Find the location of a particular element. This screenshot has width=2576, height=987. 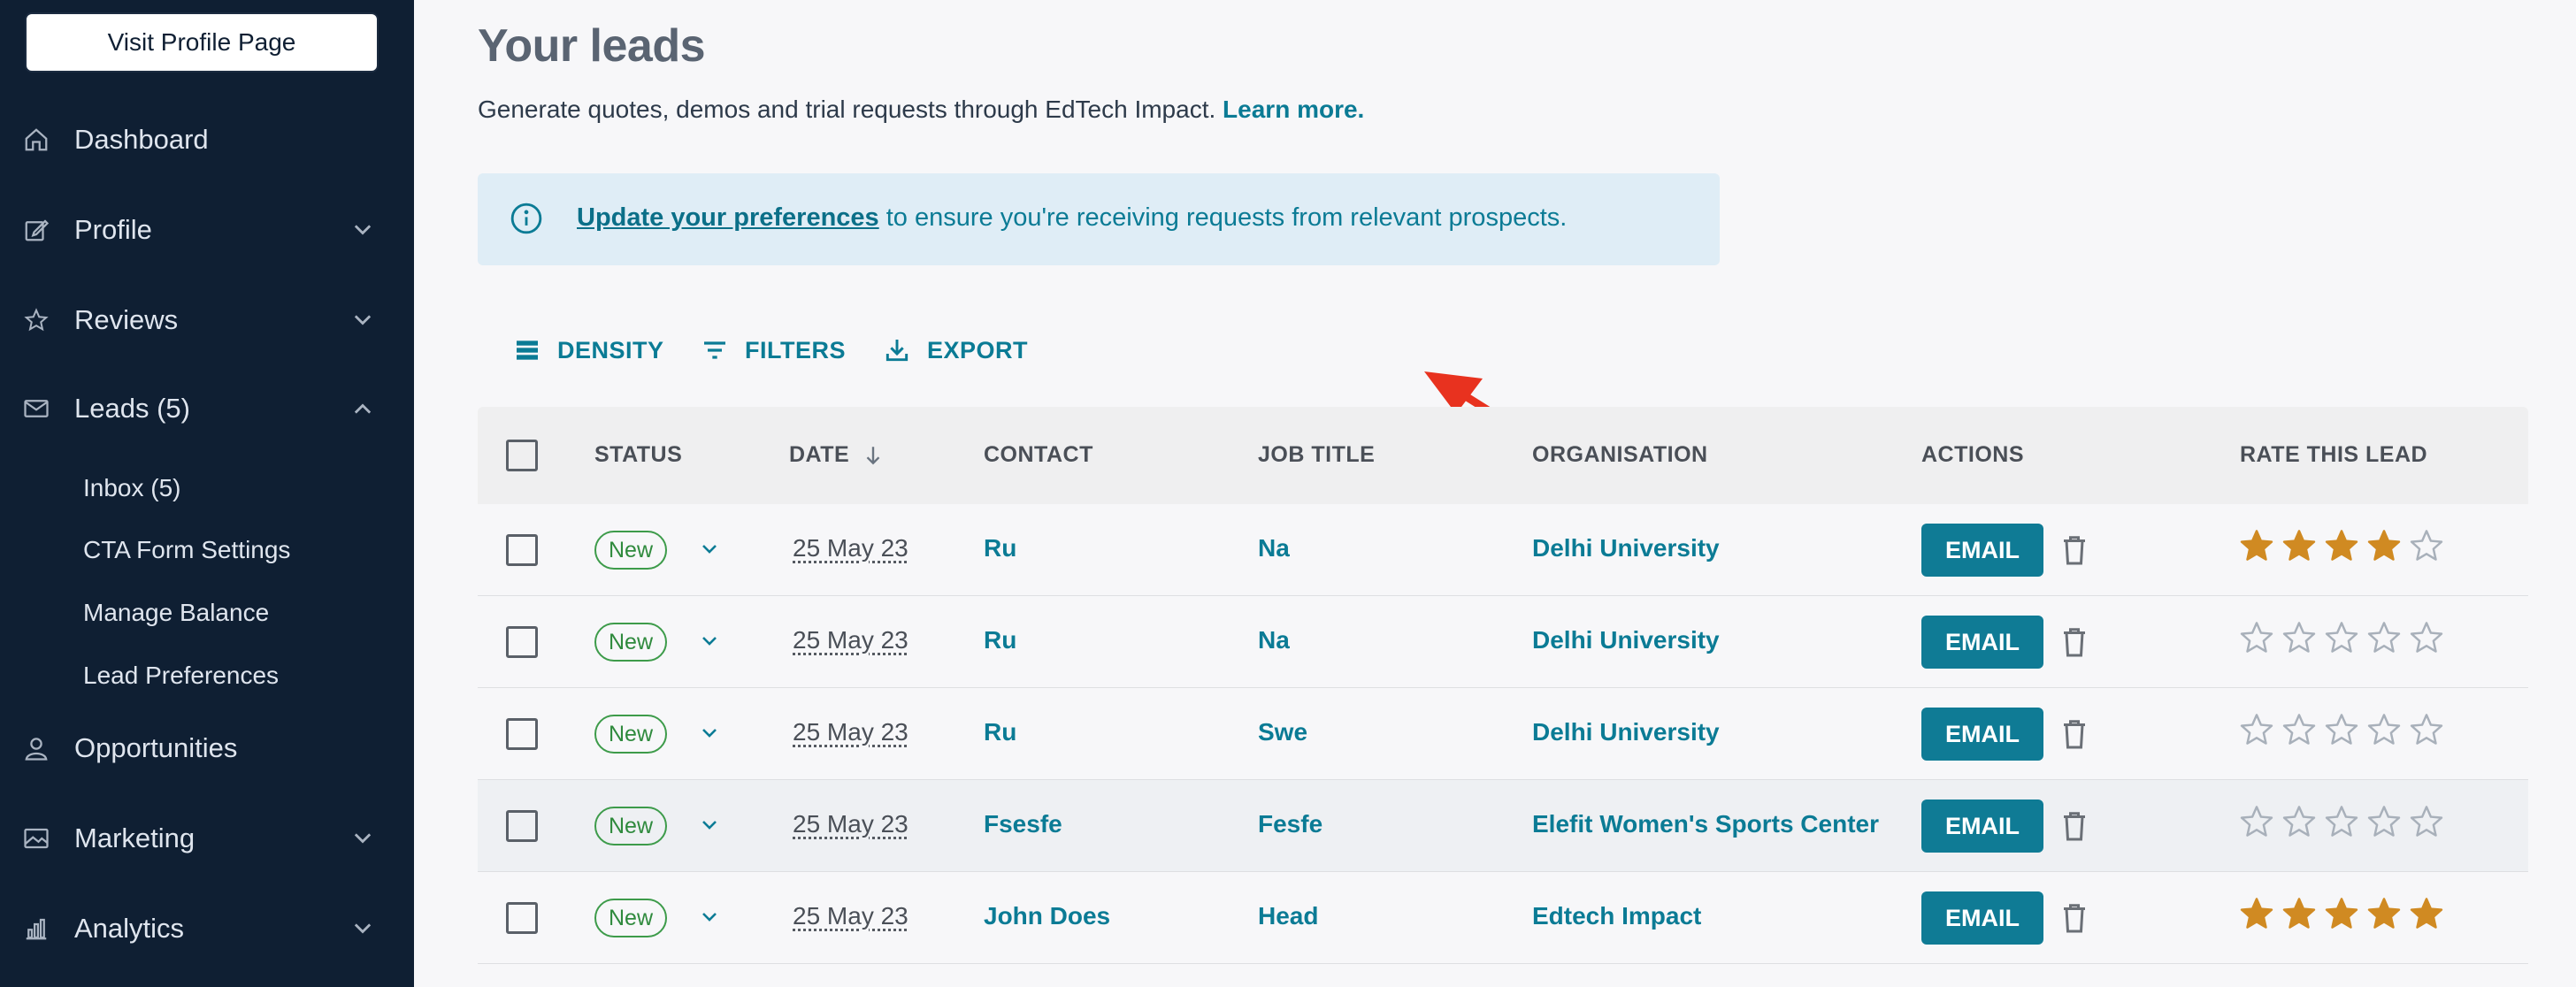

update-preferences-link: Update your preferences is located at coordinates (728, 217).